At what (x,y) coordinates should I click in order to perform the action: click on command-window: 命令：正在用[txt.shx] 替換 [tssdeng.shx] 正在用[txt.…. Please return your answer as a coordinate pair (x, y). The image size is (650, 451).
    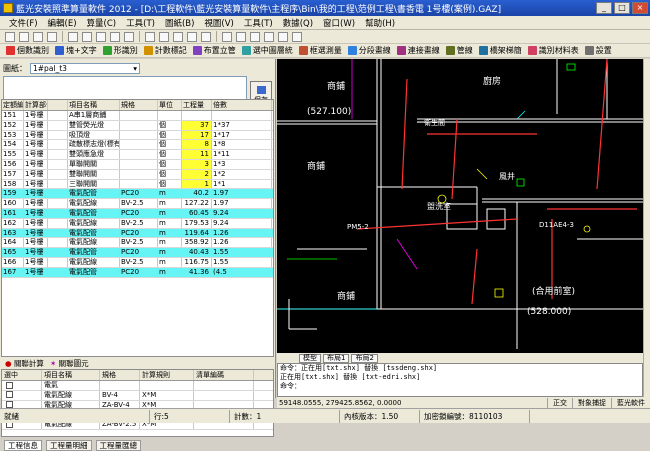
    Looking at the image, I should click on (460, 380).